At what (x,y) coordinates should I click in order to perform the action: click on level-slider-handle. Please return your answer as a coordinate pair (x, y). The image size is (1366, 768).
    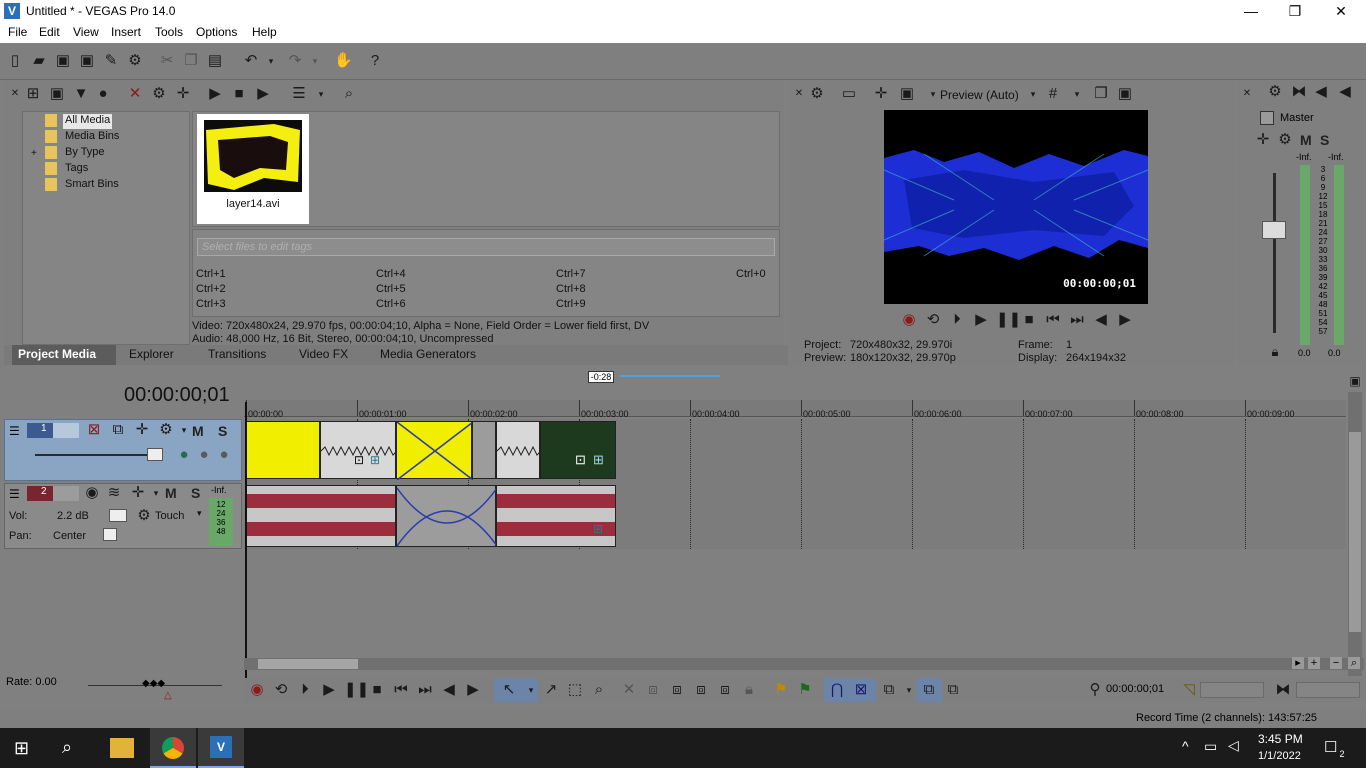
    Looking at the image, I should click on (155, 454).